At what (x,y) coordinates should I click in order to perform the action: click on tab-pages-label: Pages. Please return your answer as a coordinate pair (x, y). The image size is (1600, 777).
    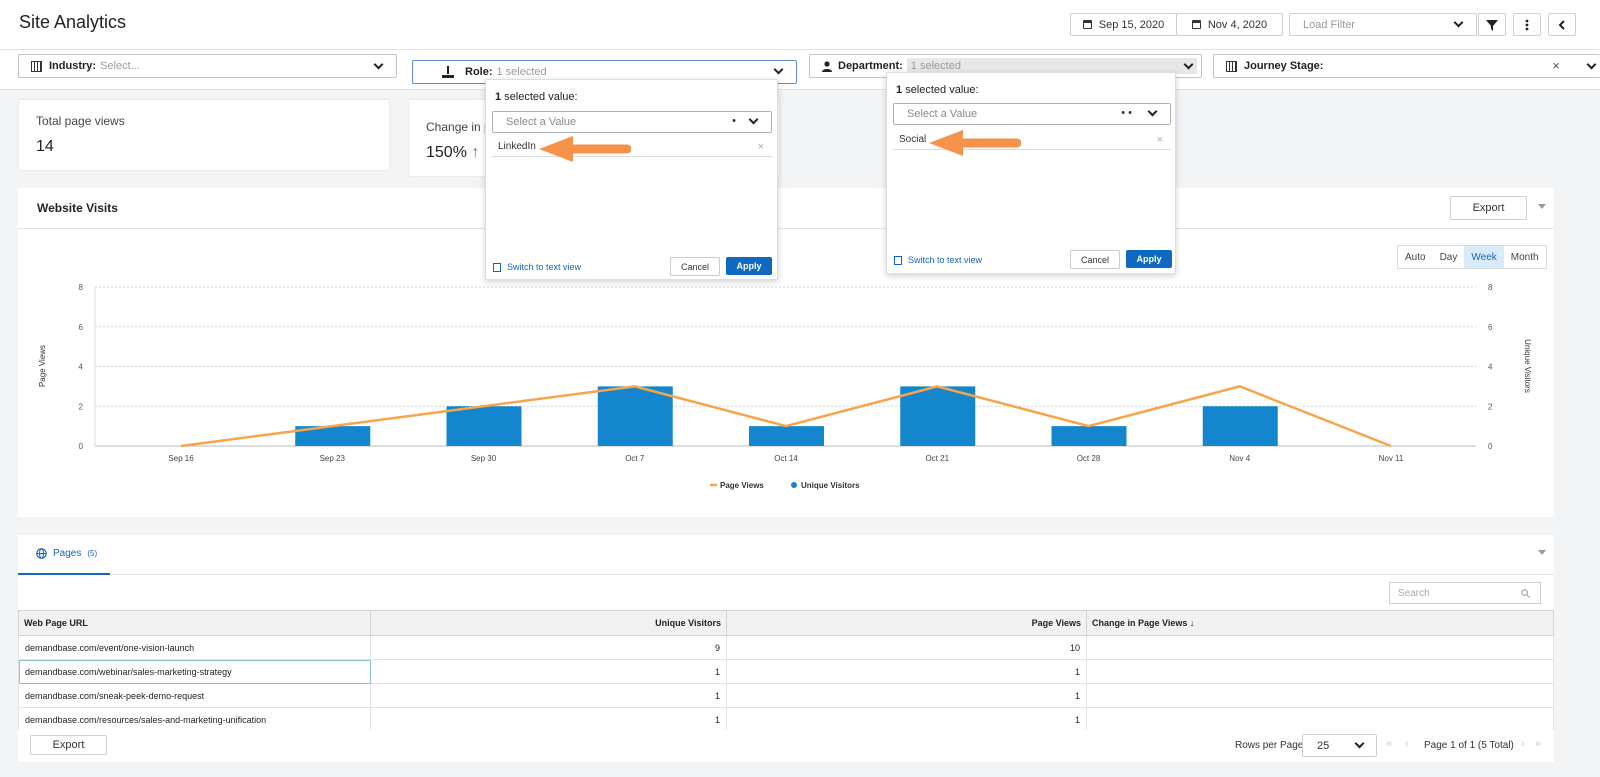
    Looking at the image, I should click on (67, 553).